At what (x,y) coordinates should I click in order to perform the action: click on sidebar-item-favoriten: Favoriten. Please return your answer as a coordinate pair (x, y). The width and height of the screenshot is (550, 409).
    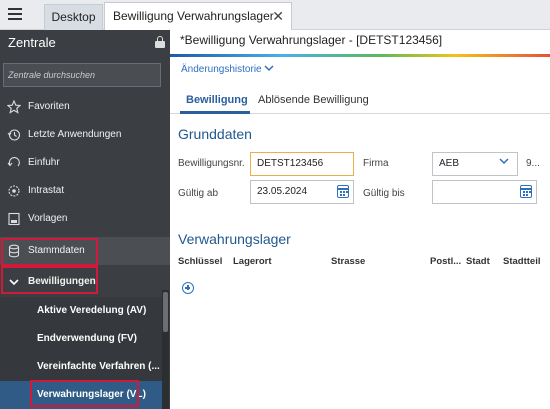
    Looking at the image, I should click on (85, 107).